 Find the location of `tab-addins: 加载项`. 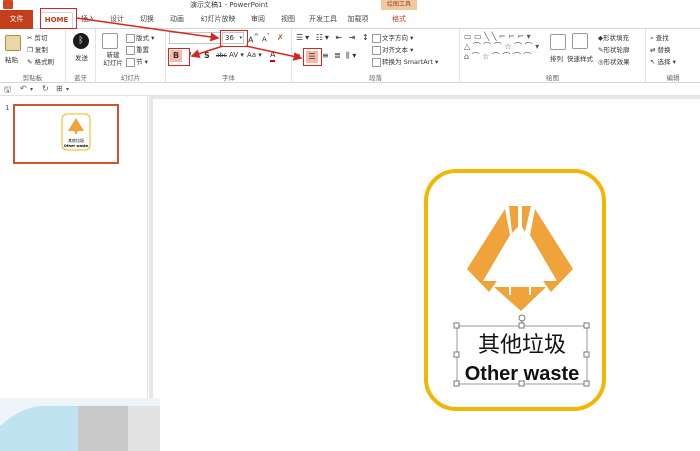

tab-addins: 加载项 is located at coordinates (358, 20).